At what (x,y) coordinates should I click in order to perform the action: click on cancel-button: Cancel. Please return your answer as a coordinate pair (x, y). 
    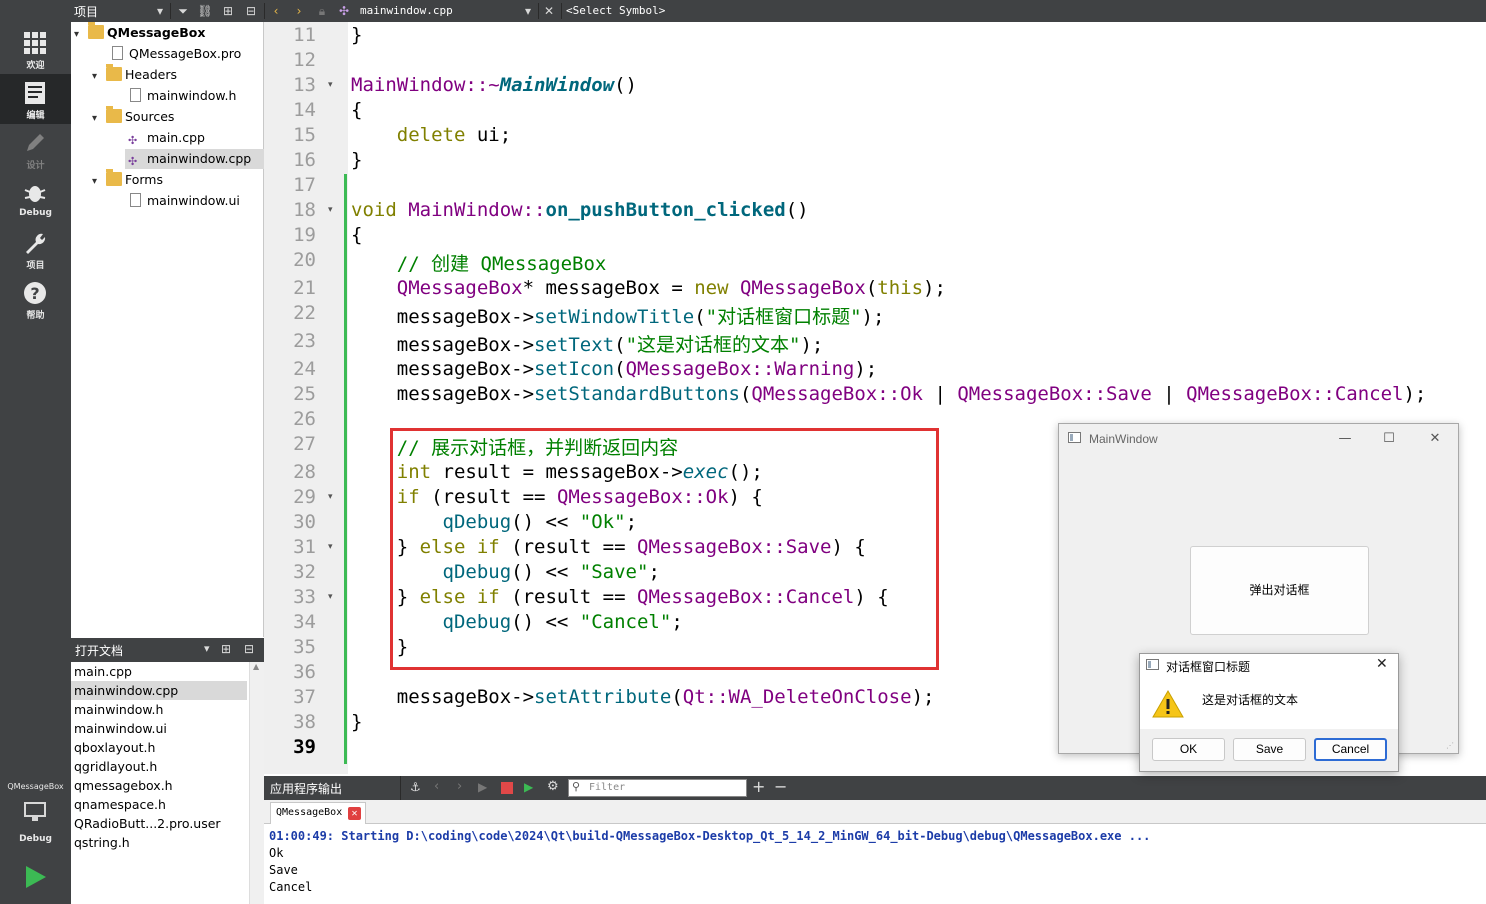
    Looking at the image, I should click on (1350, 749).